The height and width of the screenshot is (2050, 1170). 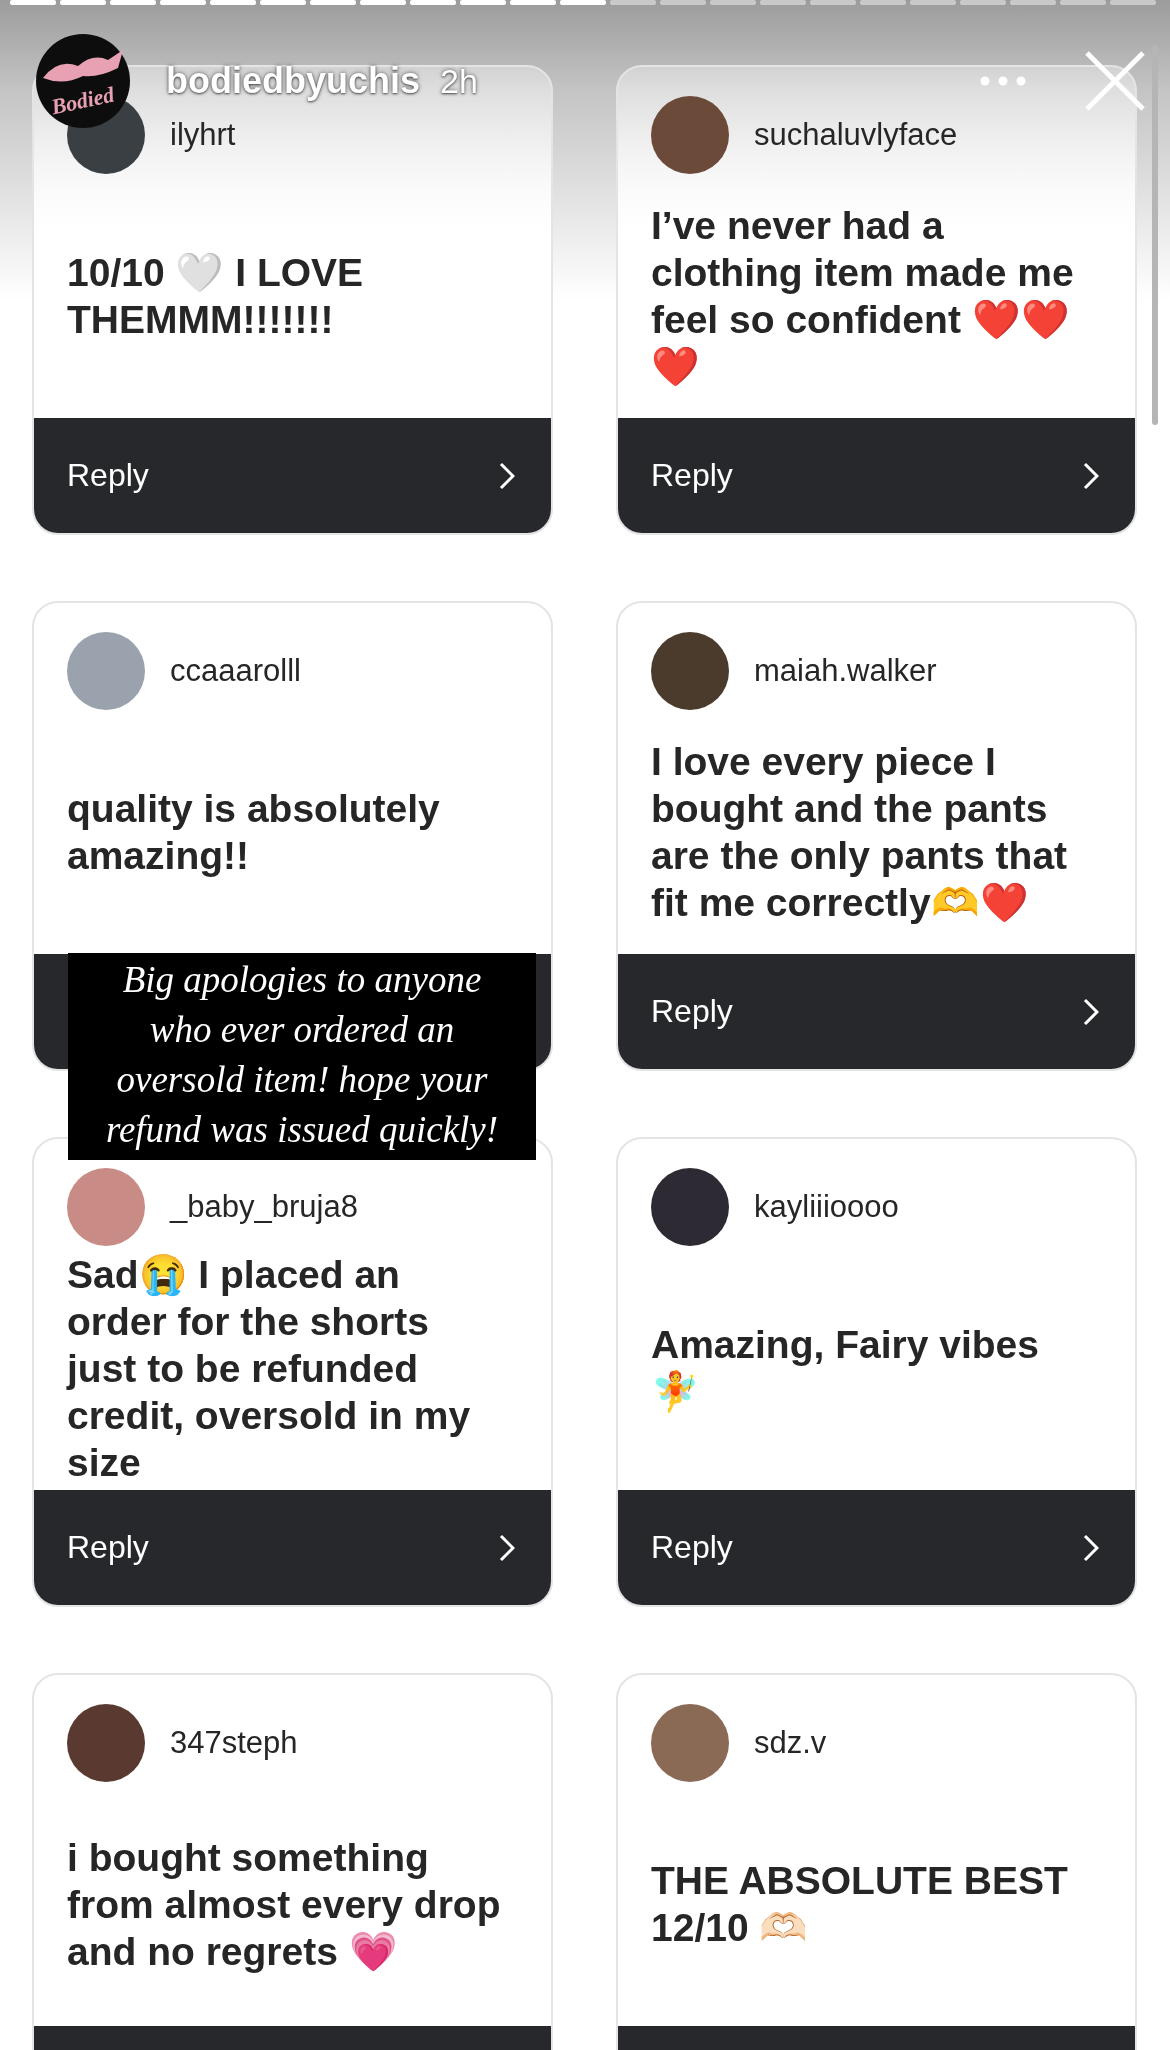 What do you see at coordinates (234, 1743) in the screenshot?
I see `username: 347steph` at bounding box center [234, 1743].